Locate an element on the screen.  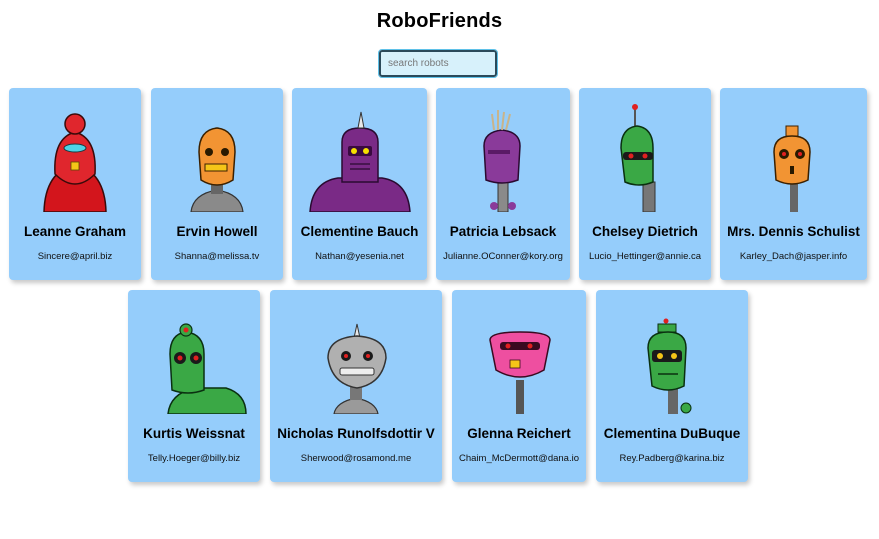
robot-name: Kurtis Weissnat is located at coordinates (194, 433).